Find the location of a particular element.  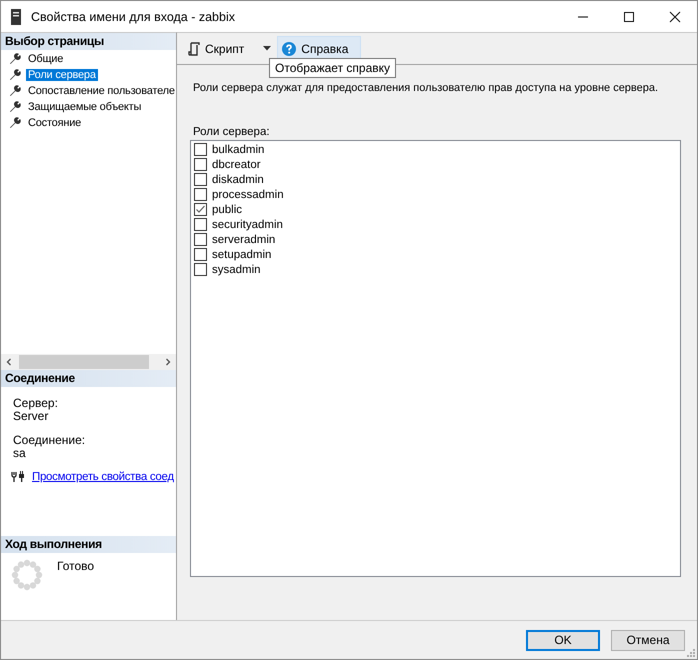

page-item: Роли сервера is located at coordinates (62, 75).